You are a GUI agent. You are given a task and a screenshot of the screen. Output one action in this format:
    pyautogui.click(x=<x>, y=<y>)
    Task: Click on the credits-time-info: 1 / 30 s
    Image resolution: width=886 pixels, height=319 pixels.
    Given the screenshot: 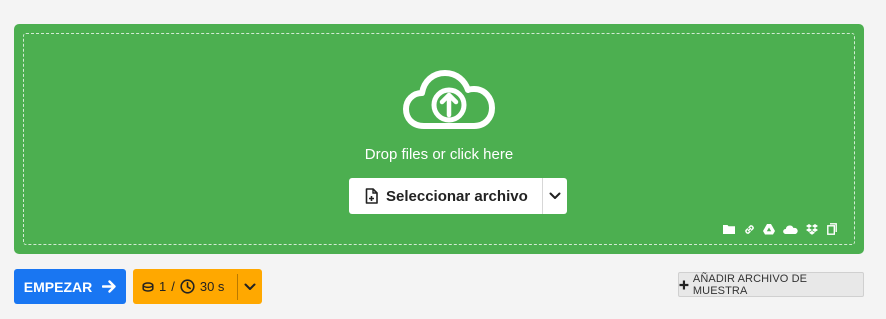 What is the action you would take?
    pyautogui.click(x=185, y=286)
    